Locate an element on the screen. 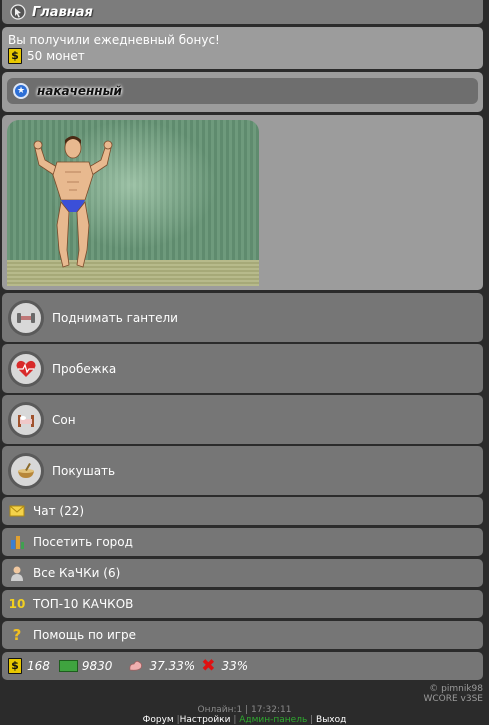 This screenshot has height=725, width=489. page-title: Главная is located at coordinates (62, 12).